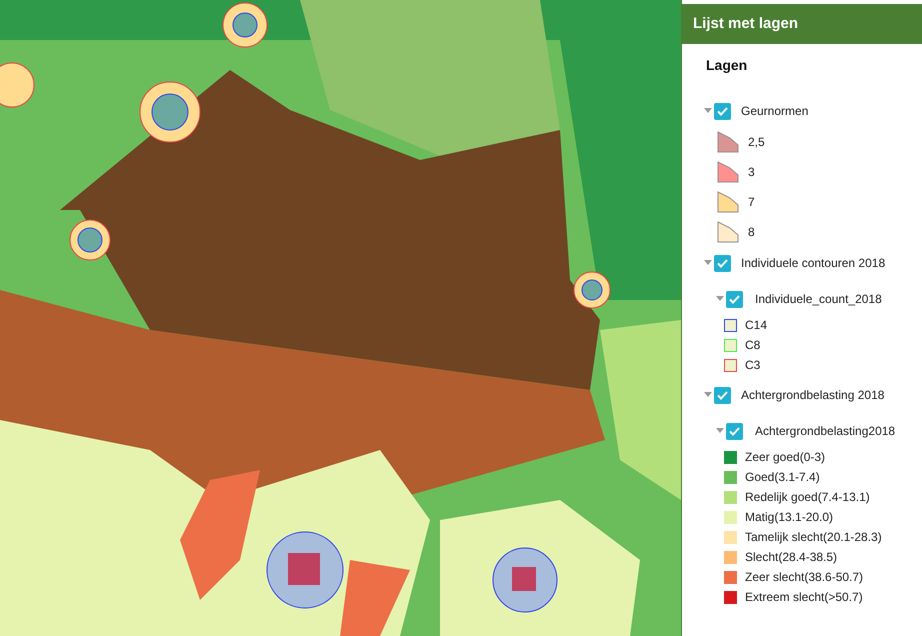  I want to click on legend-label: Zeer goed(0-3), so click(785, 457).